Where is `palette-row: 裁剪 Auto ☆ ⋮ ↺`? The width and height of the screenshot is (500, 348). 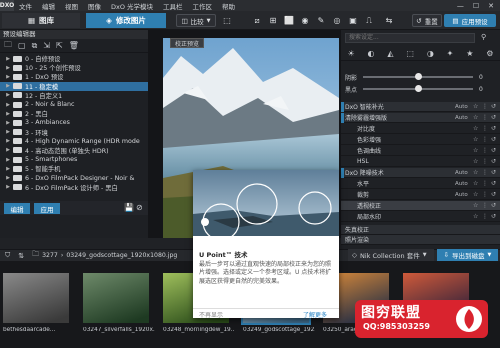
palette-row: 裁剪 Auto ☆ ⋮ ↺ is located at coordinates (420, 195).